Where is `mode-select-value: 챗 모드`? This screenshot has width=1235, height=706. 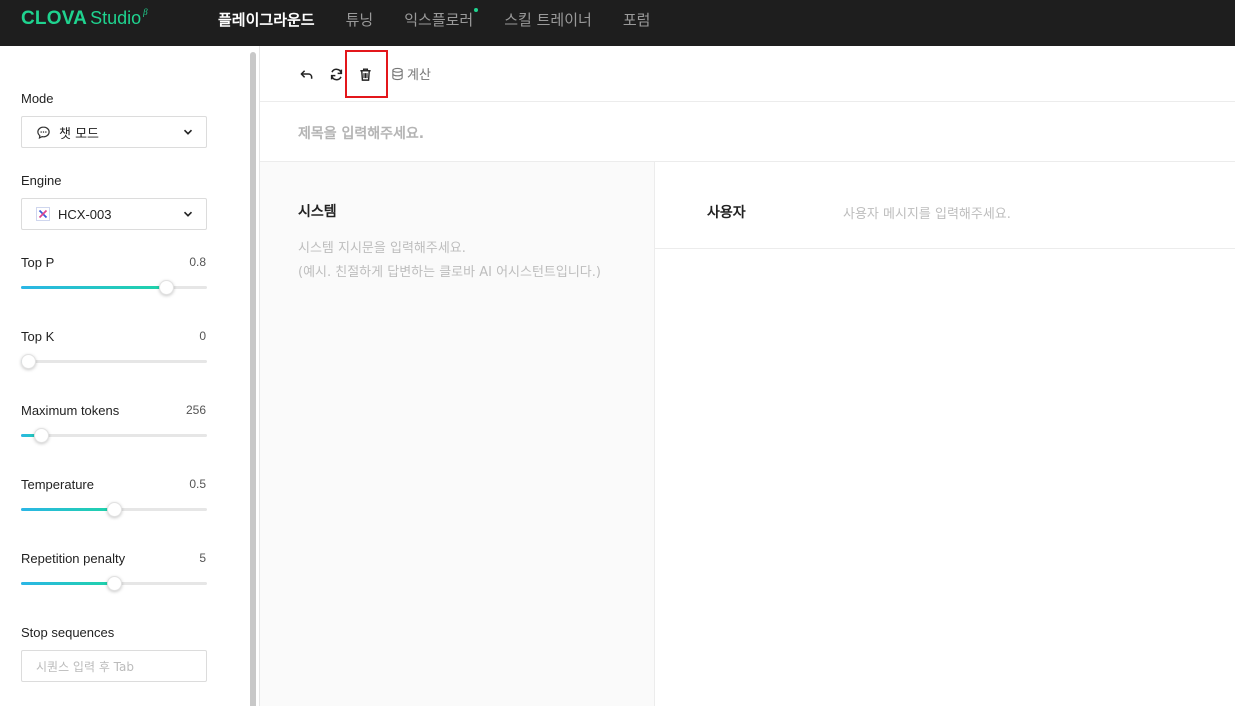
mode-select-value: 챗 모드 is located at coordinates (79, 134).